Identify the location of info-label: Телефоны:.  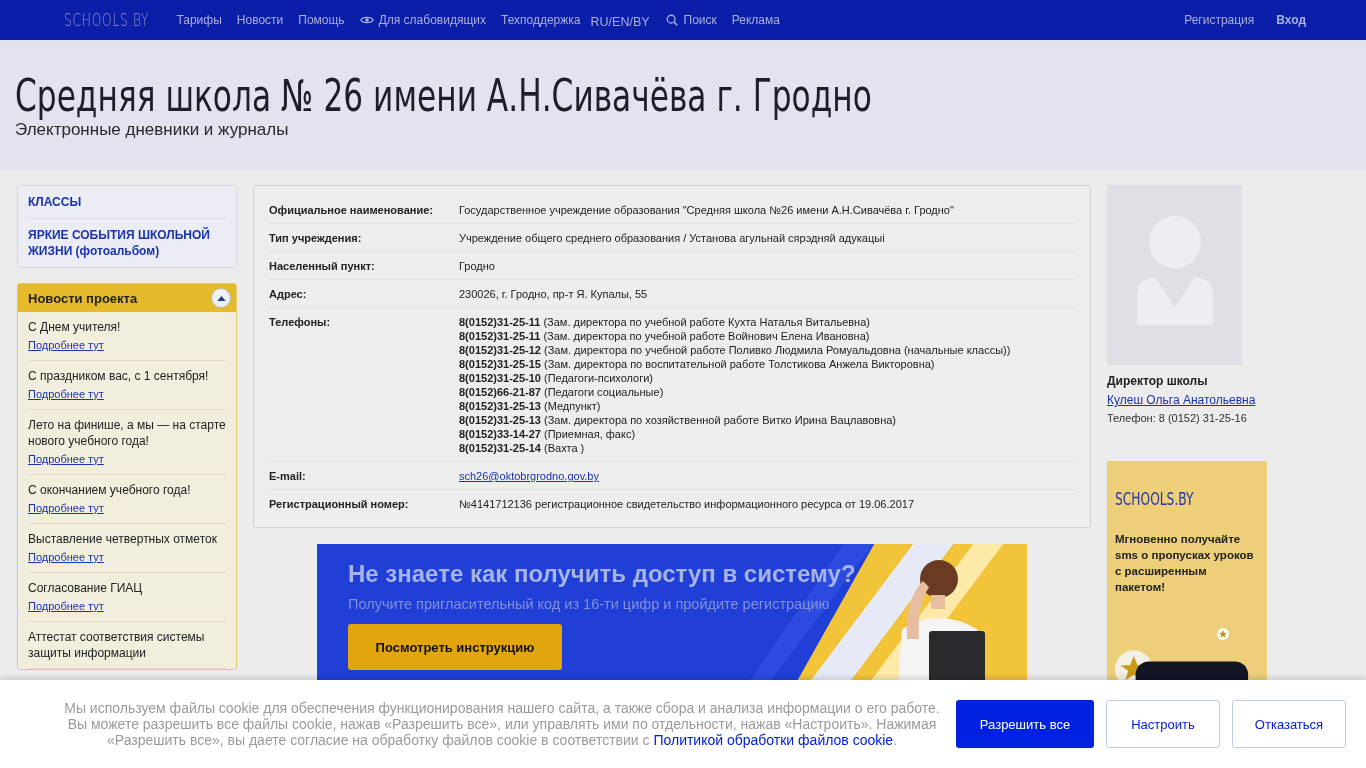
(300, 322).